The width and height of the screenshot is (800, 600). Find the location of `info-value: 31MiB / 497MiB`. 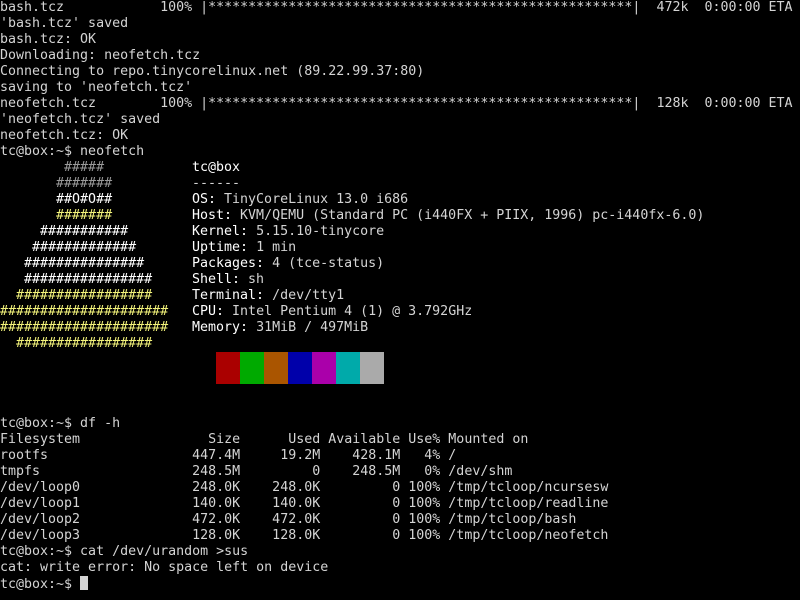

info-value: 31MiB / 497MiB is located at coordinates (312, 327).